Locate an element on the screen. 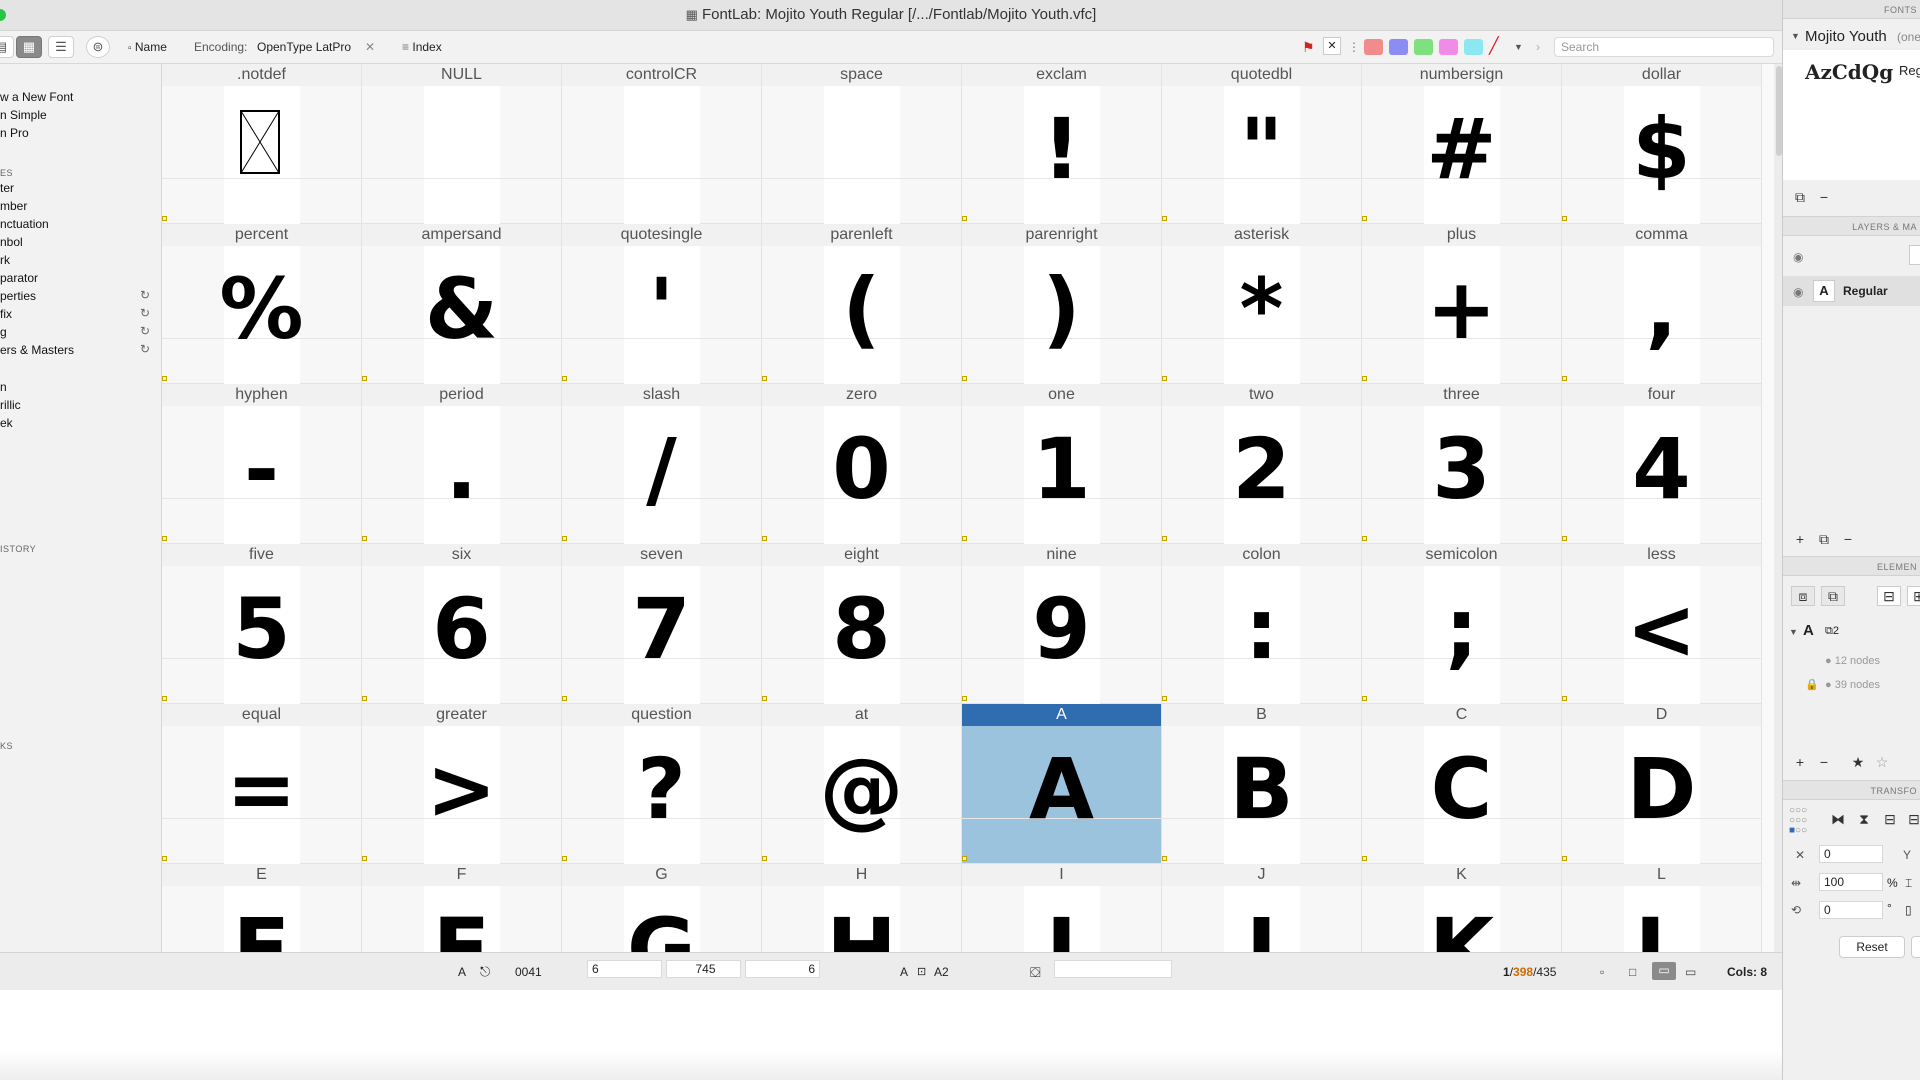 This screenshot has width=1920, height=1080. more-options-icon: ⋮ is located at coordinates (1354, 47).